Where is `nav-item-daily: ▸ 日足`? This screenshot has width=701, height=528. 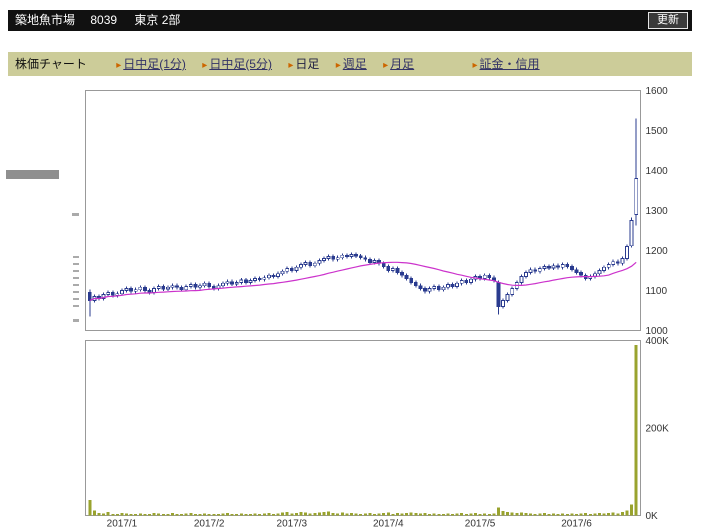 nav-item-daily: ▸ 日足 is located at coordinates (303, 64).